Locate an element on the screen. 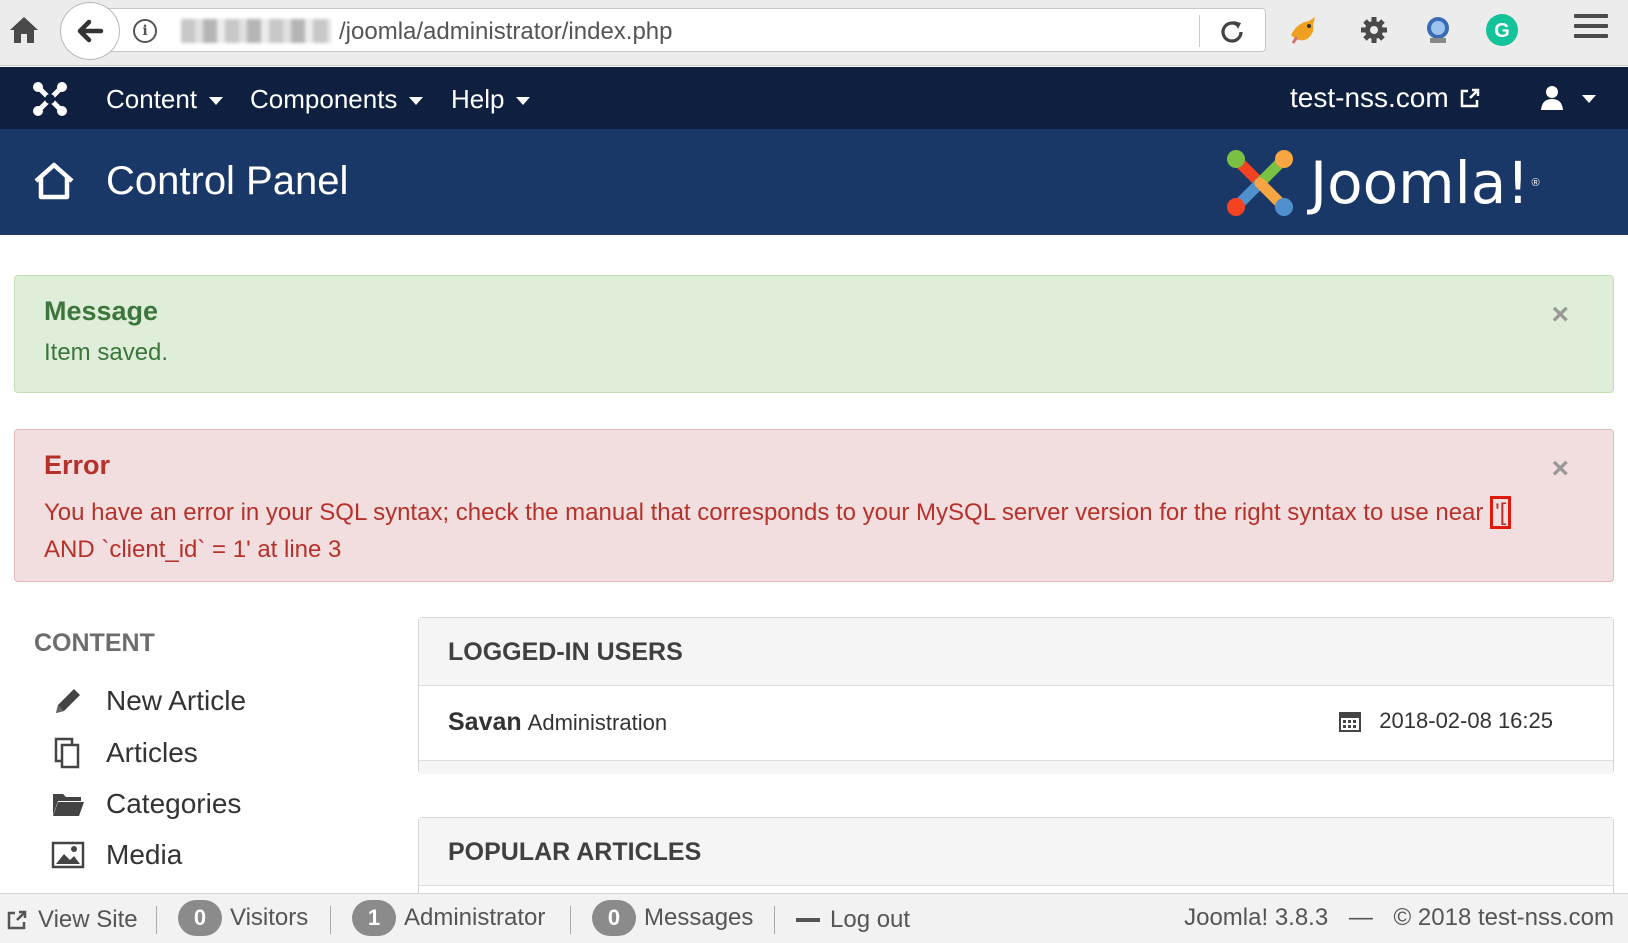 The image size is (1628, 943). calendar-icon is located at coordinates (1350, 722).